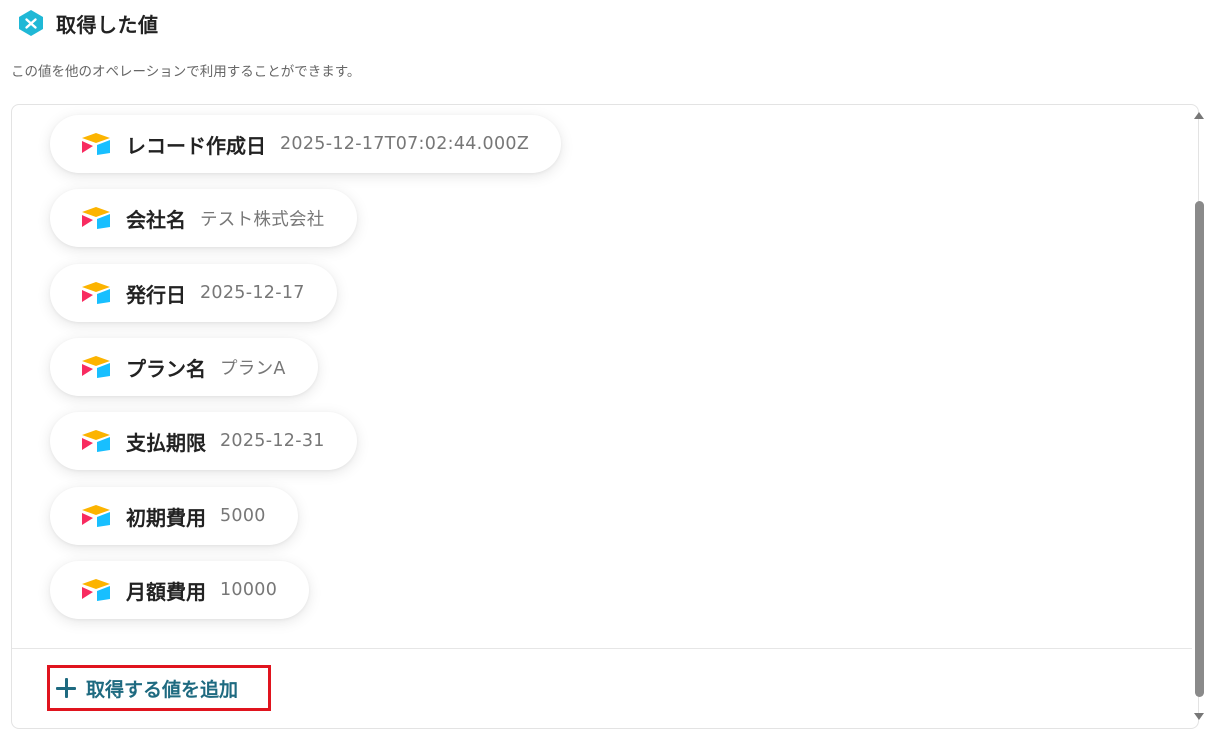 The image size is (1221, 738). Describe the element at coordinates (253, 368) in the screenshot. I see `field-value: プランA` at that location.